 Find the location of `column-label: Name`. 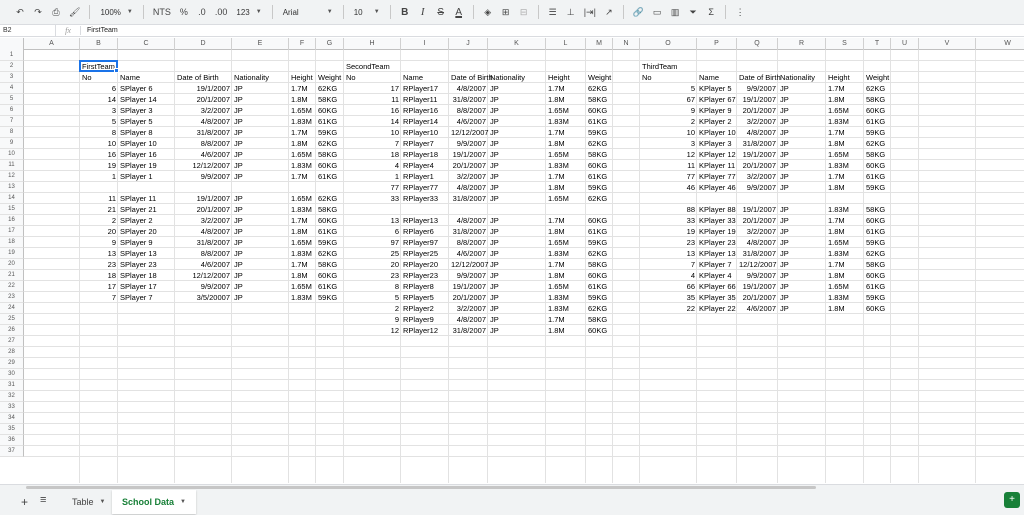

column-label: Name is located at coordinates (146, 77).